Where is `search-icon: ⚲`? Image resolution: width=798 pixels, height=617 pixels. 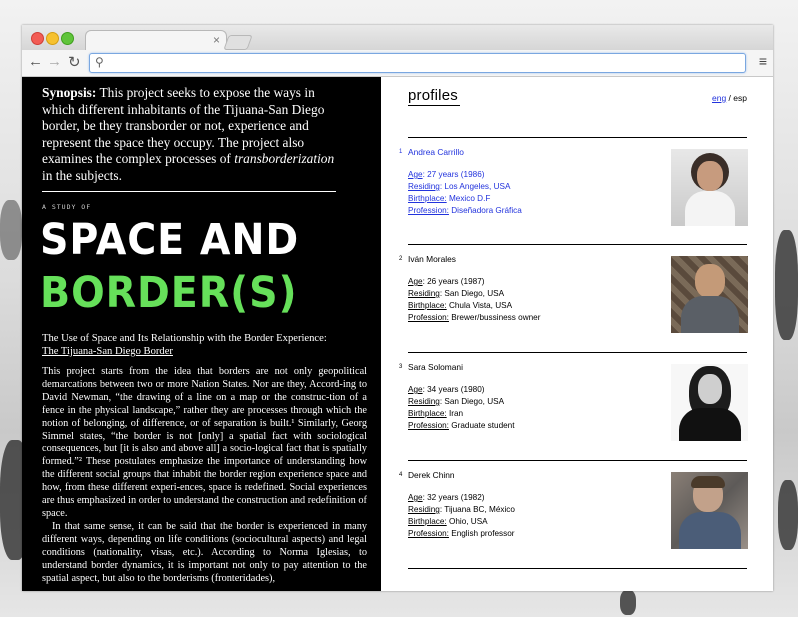 search-icon: ⚲ is located at coordinates (99, 62).